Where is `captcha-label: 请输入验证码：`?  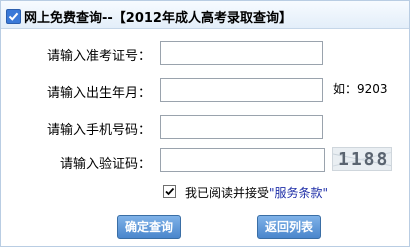
captcha-label: 请输入验证码： is located at coordinates (105, 164).